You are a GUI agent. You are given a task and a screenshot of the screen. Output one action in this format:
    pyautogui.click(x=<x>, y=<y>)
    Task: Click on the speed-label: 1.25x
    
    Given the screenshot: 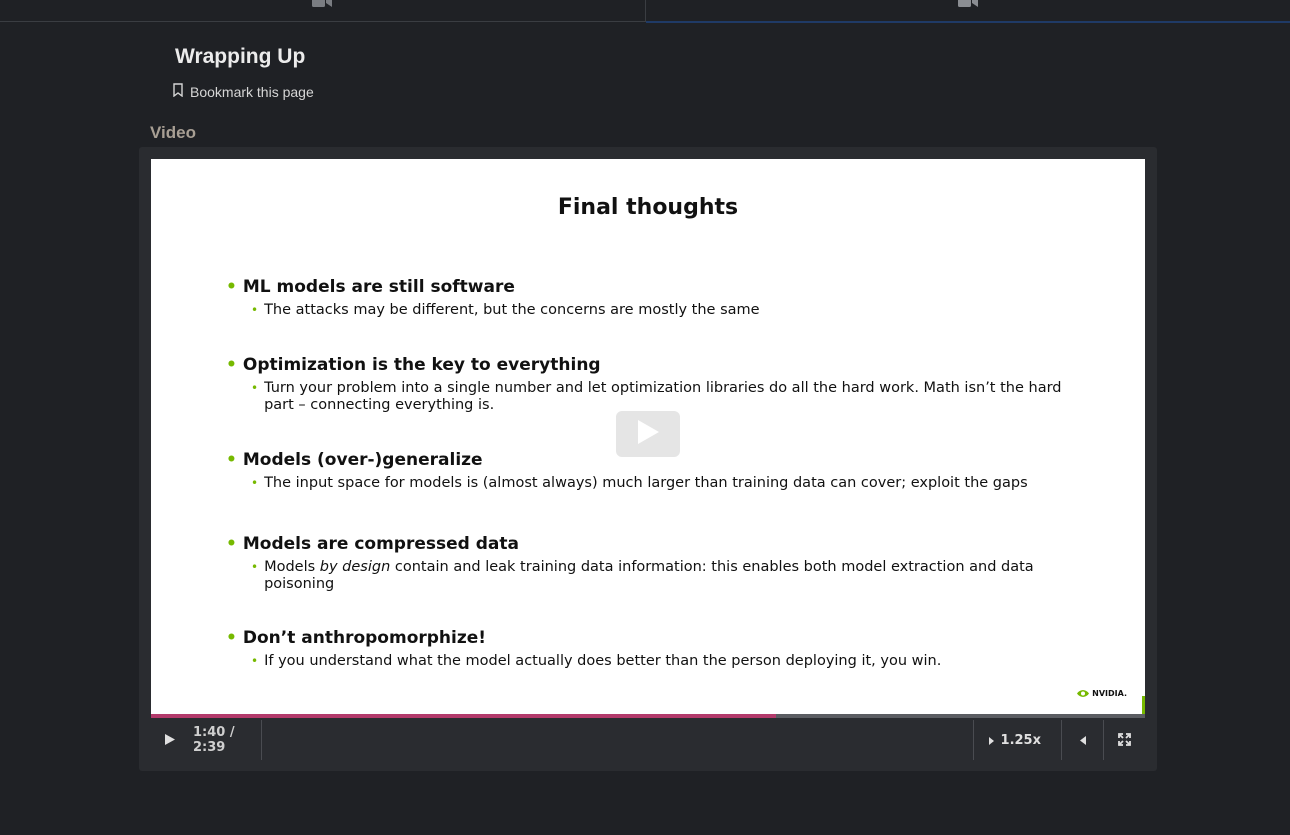 What is the action you would take?
    pyautogui.click(x=1020, y=740)
    